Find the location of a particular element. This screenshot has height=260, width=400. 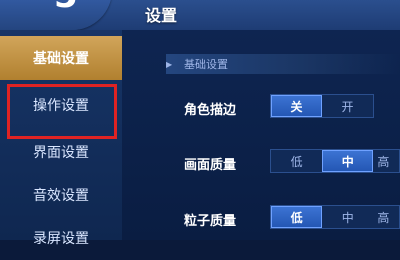

sidebar-item-label: 基础设置 is located at coordinates (61, 59).